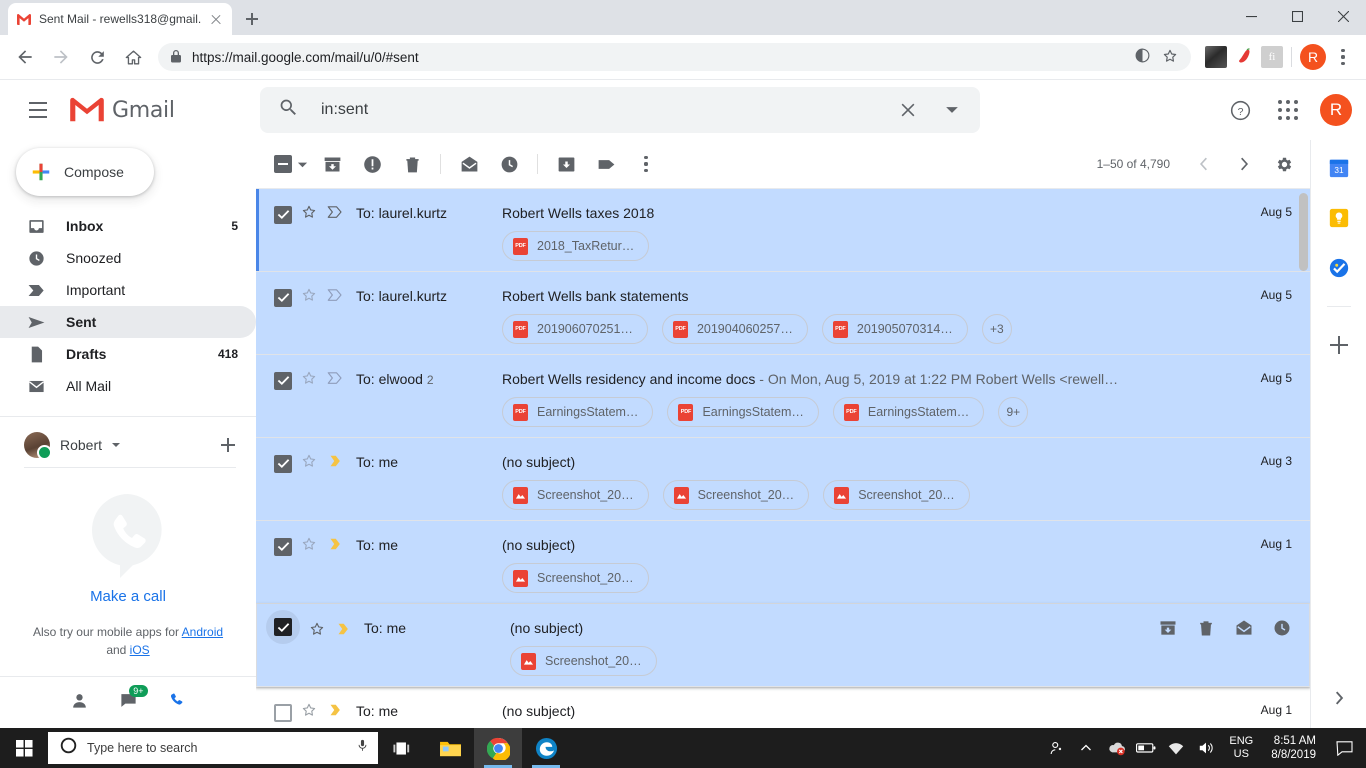 The image size is (1366, 768). What do you see at coordinates (302, 164) in the screenshot?
I see `select-options-chevron-down-icon` at bounding box center [302, 164].